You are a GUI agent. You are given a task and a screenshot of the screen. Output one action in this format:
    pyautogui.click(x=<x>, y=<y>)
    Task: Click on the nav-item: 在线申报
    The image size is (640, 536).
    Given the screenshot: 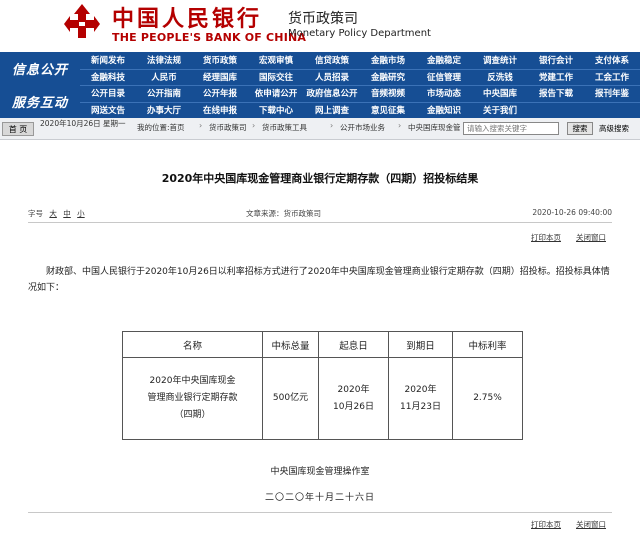 What is the action you would take?
    pyautogui.click(x=220, y=110)
    